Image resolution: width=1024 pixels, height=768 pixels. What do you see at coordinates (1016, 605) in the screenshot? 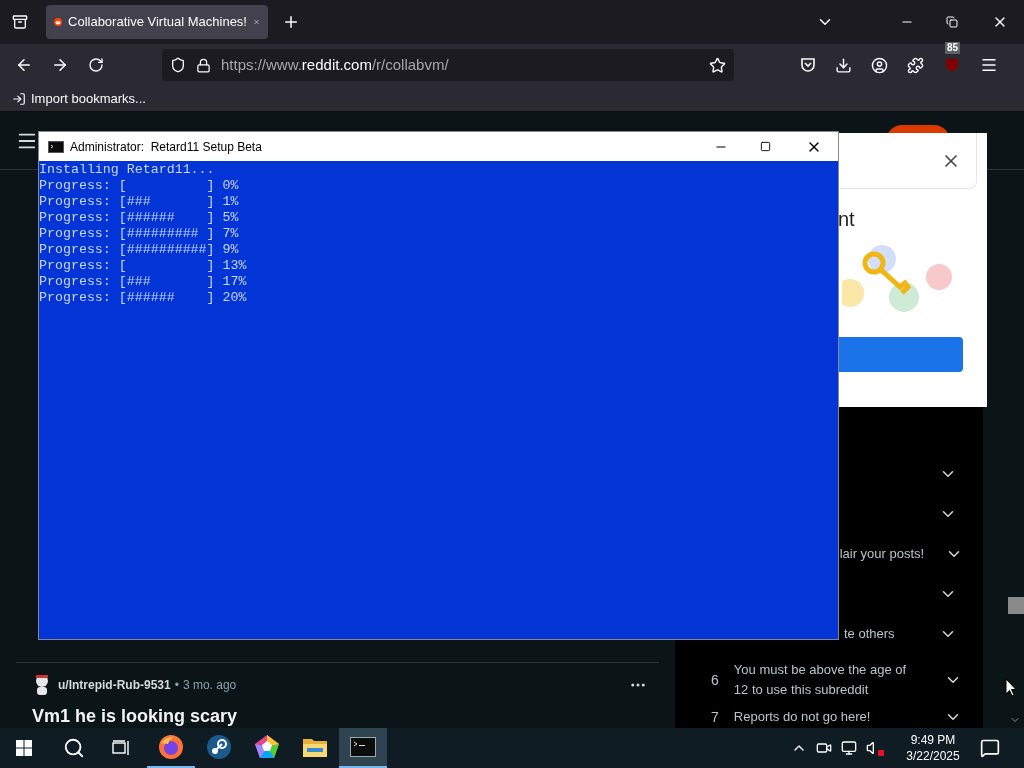
I see `scrollbar-thumb` at bounding box center [1016, 605].